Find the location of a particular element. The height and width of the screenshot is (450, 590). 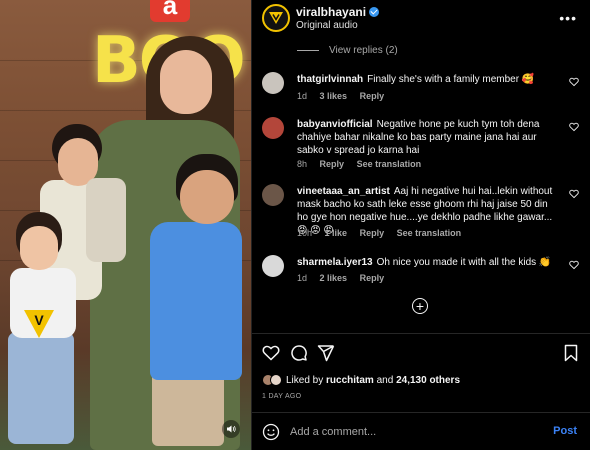

plus-icon: + is located at coordinates (420, 306).